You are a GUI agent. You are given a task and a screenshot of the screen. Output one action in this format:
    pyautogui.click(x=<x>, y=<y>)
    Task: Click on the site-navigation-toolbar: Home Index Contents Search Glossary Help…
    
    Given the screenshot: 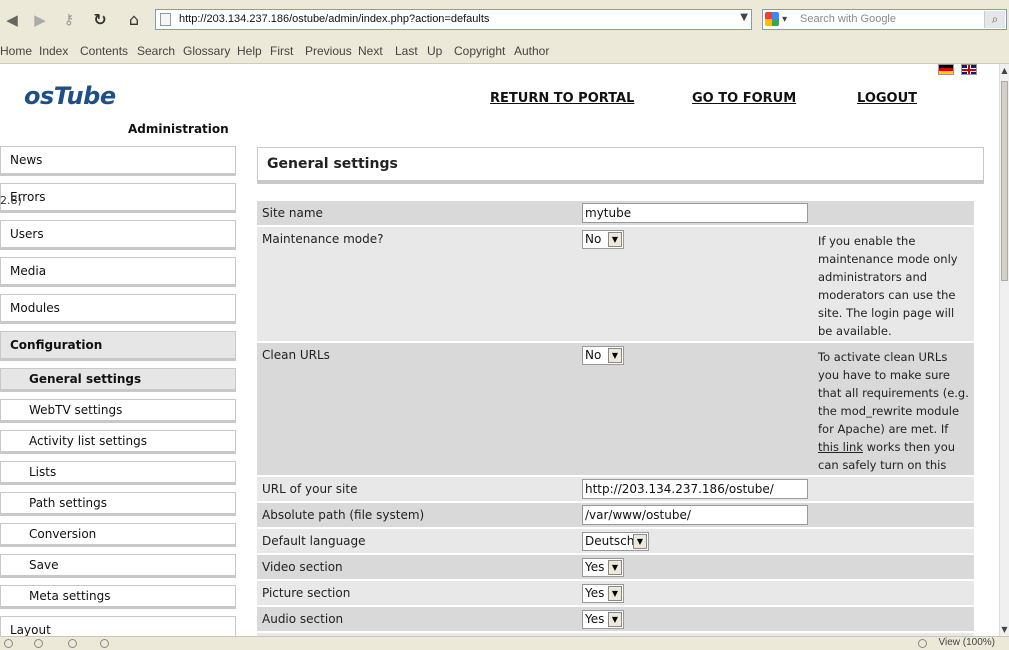 What is the action you would take?
    pyautogui.click(x=504, y=52)
    